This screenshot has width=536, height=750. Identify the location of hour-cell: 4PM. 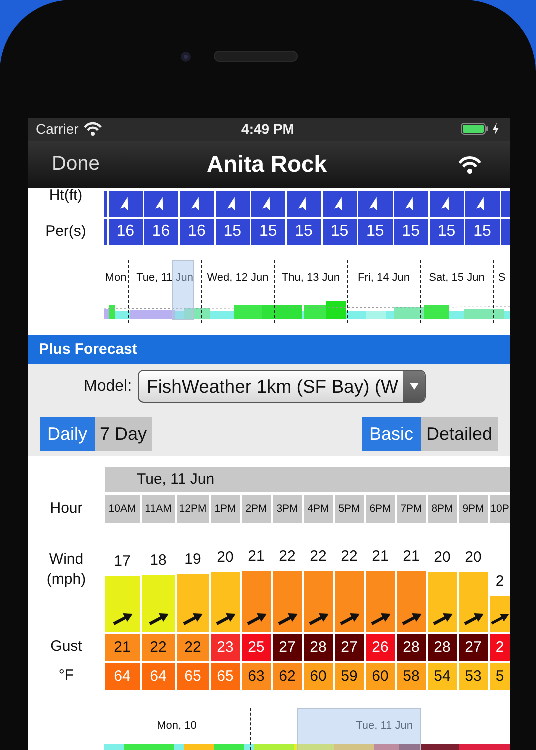
(318, 509).